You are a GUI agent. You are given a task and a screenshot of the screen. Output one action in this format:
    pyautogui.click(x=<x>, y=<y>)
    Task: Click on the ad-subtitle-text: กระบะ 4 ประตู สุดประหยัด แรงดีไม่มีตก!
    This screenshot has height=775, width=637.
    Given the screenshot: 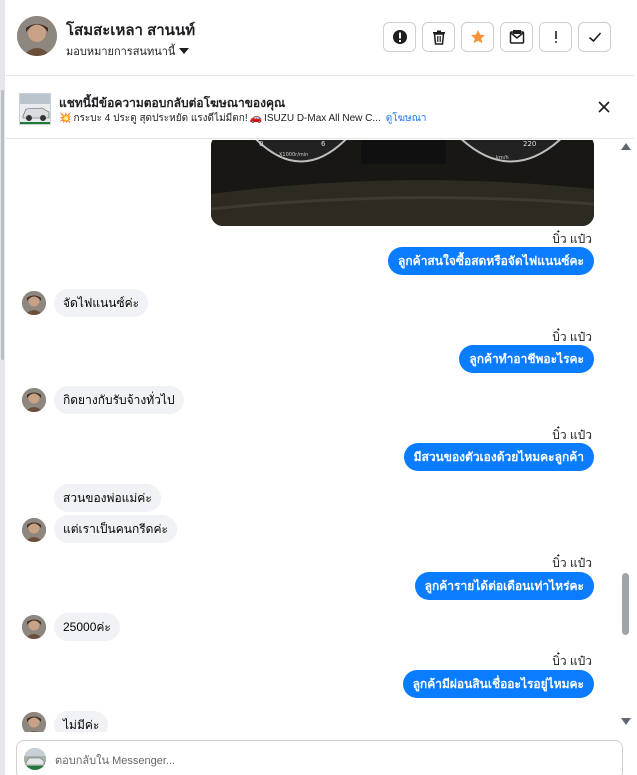 What is the action you would take?
    pyautogui.click(x=160, y=118)
    